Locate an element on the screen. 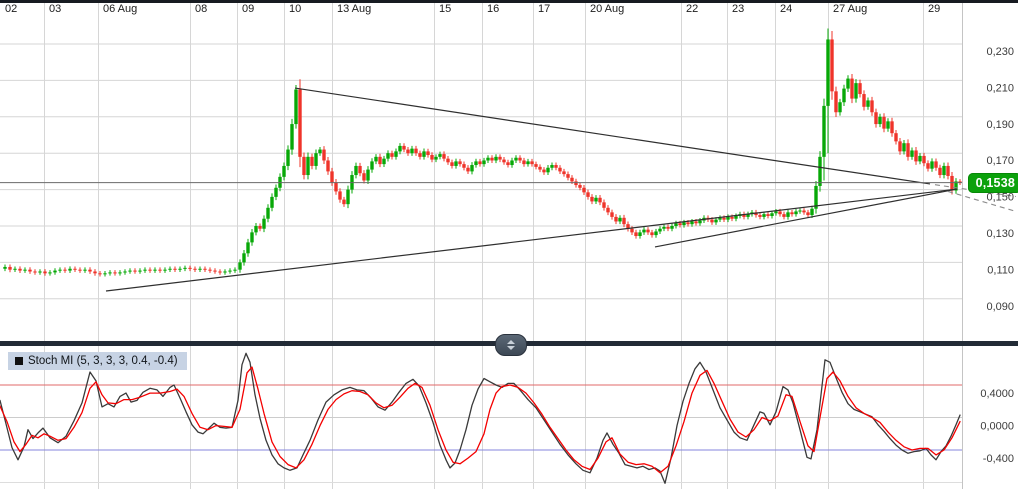 The width and height of the screenshot is (1018, 489). svg-text: 20 Aug is located at coordinates (607, 9).